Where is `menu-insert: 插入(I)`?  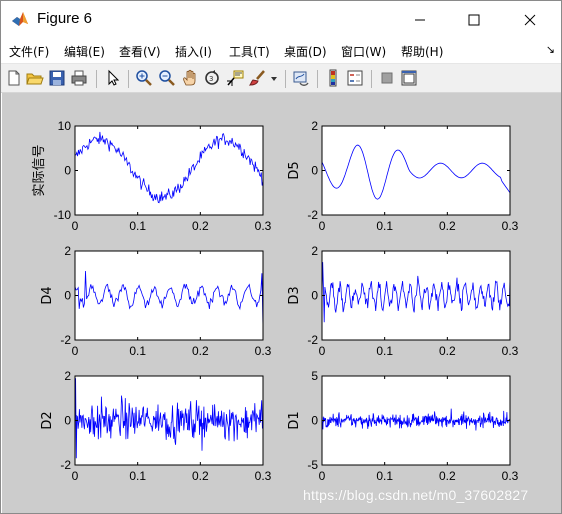
menu-insert: 插入(I) is located at coordinates (193, 51).